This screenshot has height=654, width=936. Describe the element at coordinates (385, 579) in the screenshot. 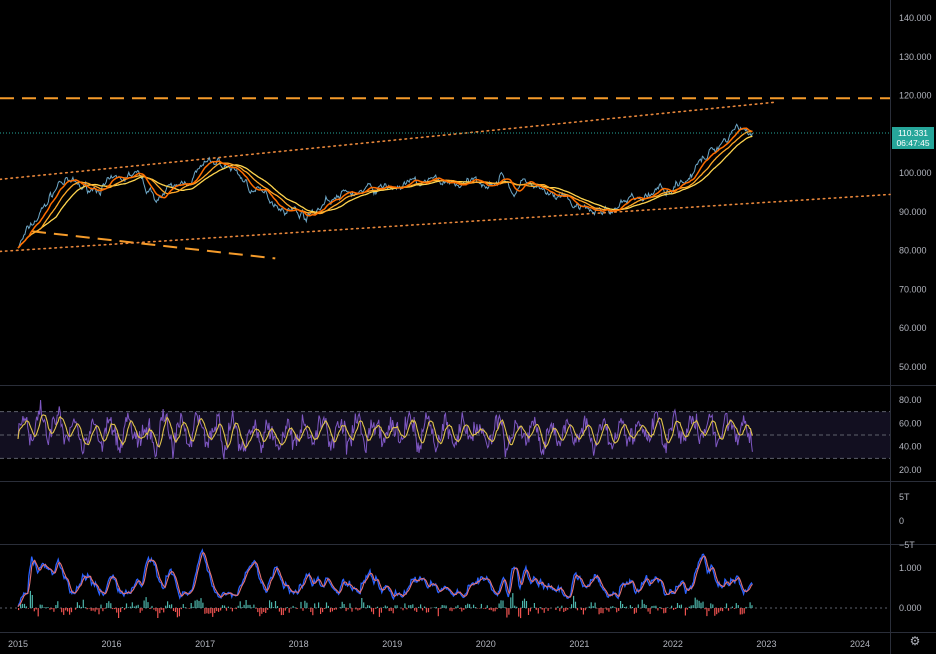

I see `hist-line-b` at that location.